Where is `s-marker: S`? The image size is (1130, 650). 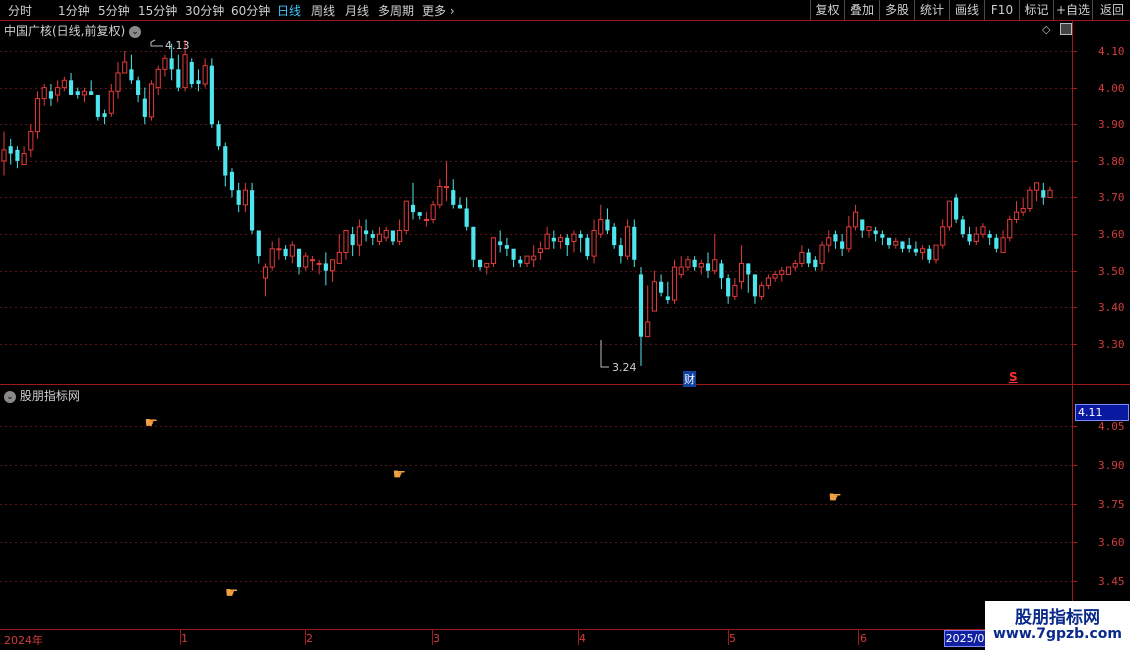 s-marker: S is located at coordinates (1013, 377).